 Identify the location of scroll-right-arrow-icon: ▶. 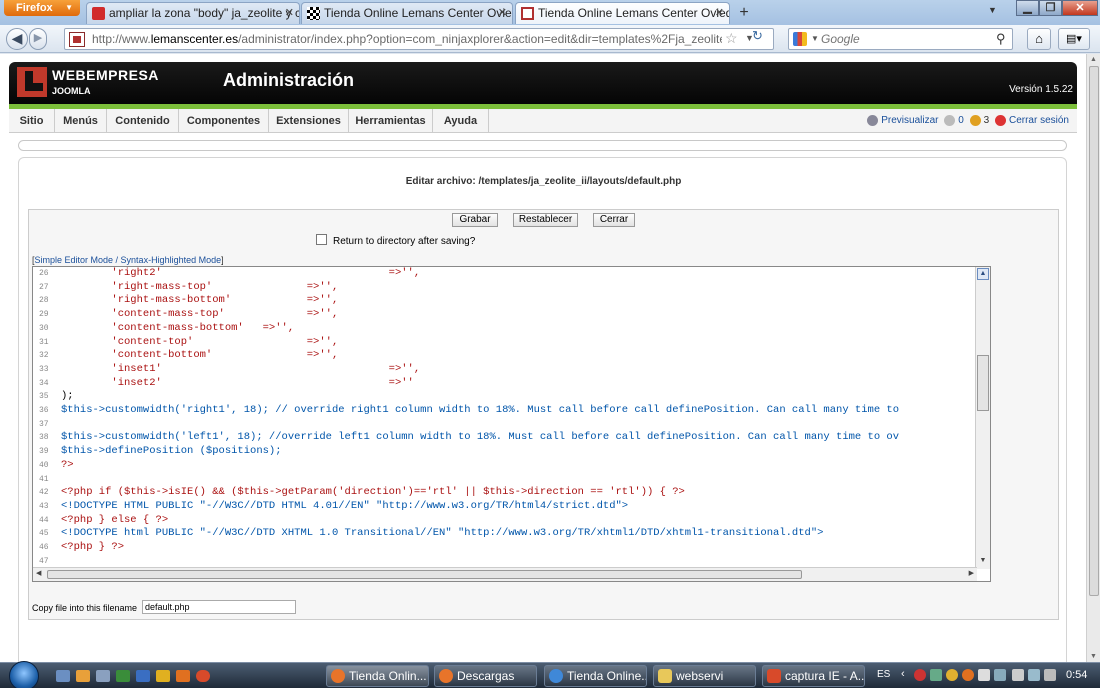
(971, 573).